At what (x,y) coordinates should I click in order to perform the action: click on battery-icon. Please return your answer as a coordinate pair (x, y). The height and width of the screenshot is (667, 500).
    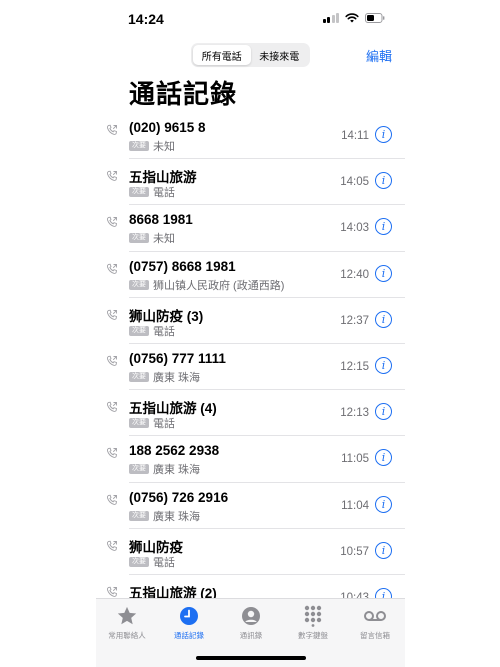
    Looking at the image, I should click on (375, 18).